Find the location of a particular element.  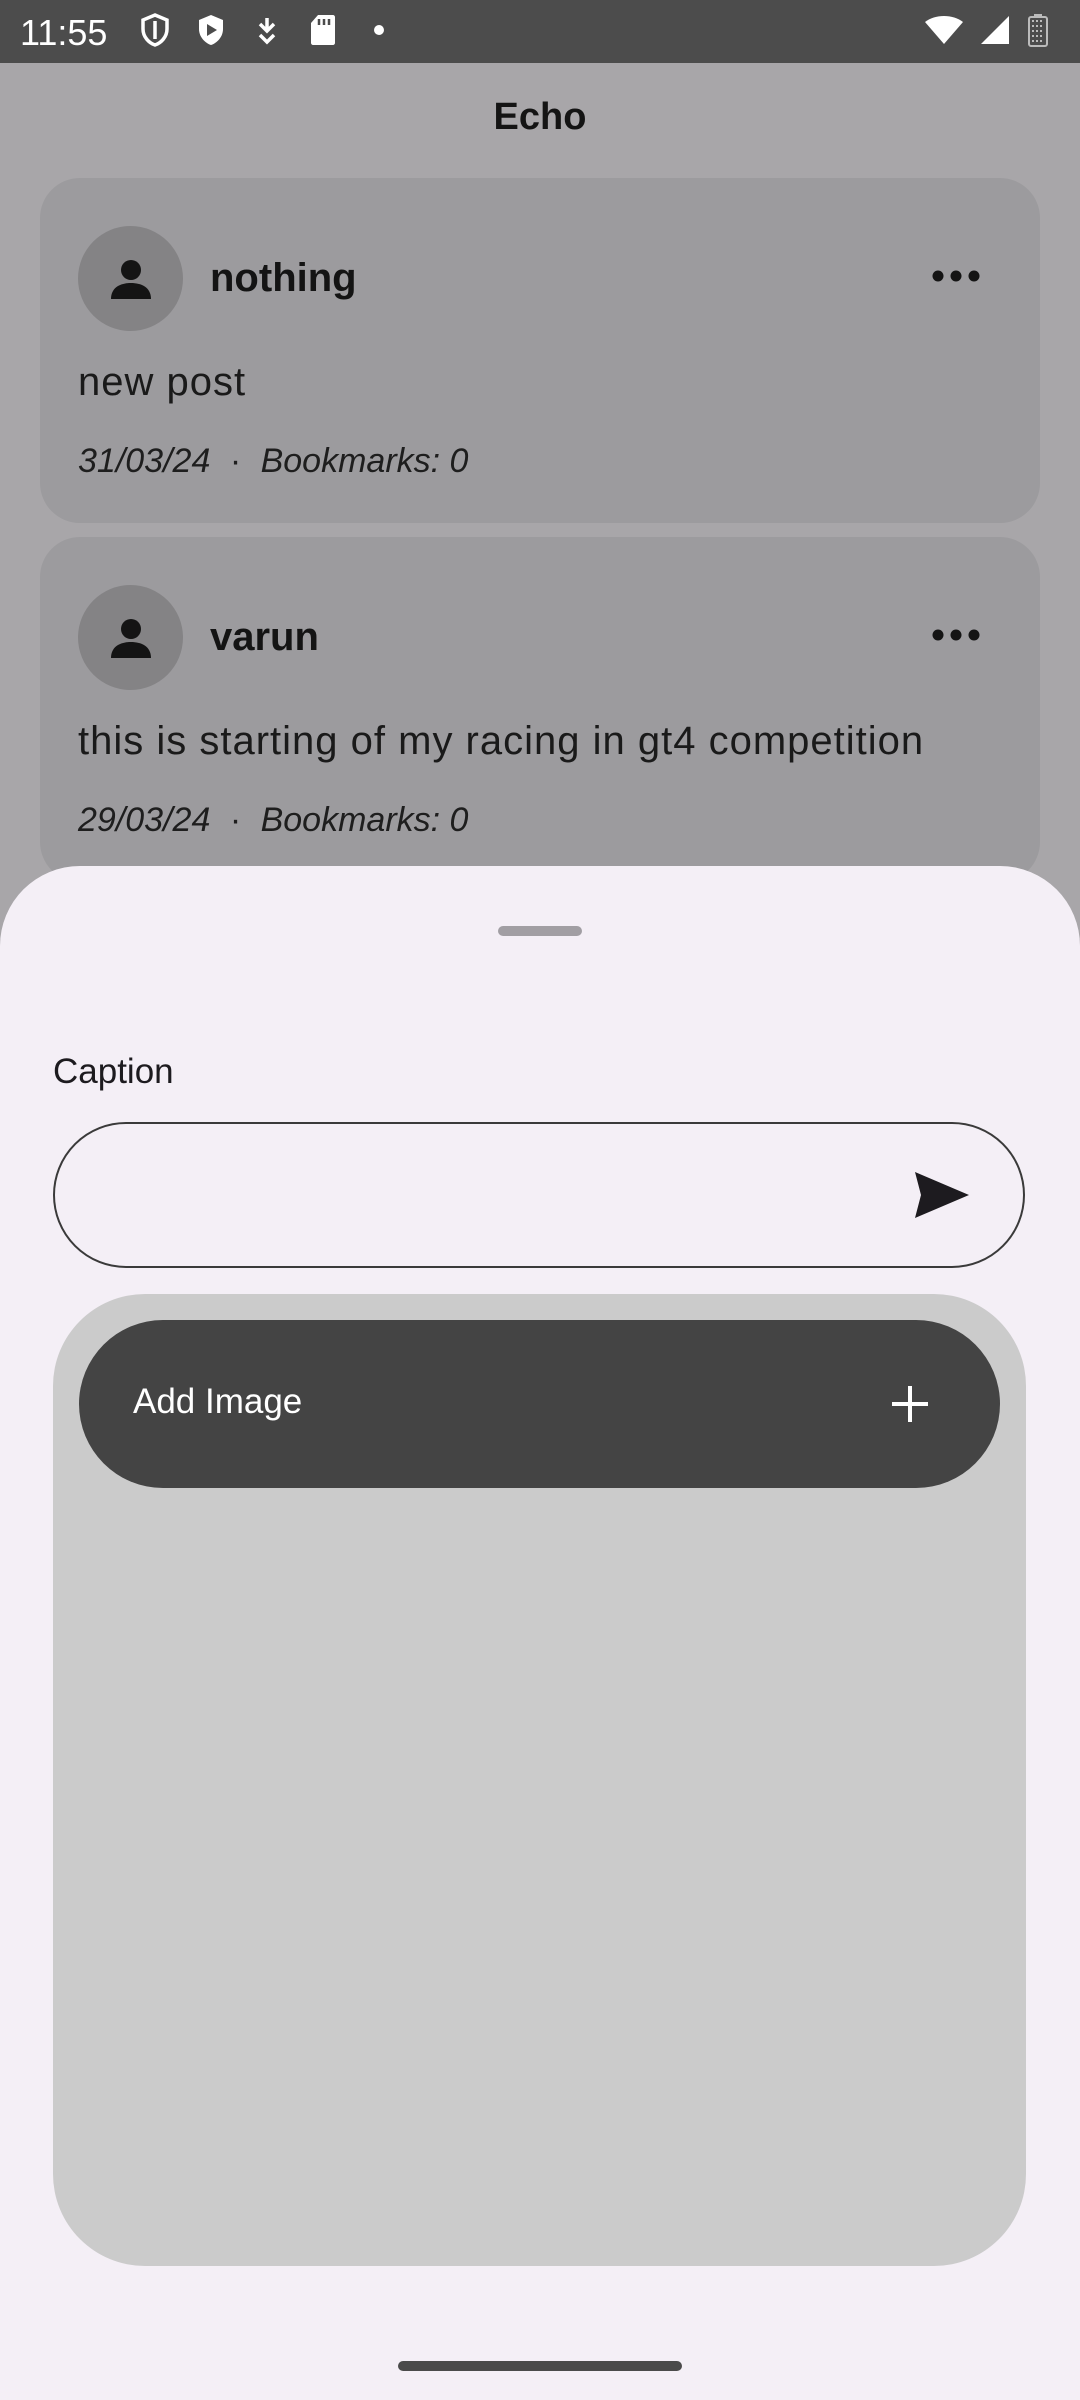

post-meta: 29/03/24 · Bookmarks: 0 is located at coordinates (273, 820).